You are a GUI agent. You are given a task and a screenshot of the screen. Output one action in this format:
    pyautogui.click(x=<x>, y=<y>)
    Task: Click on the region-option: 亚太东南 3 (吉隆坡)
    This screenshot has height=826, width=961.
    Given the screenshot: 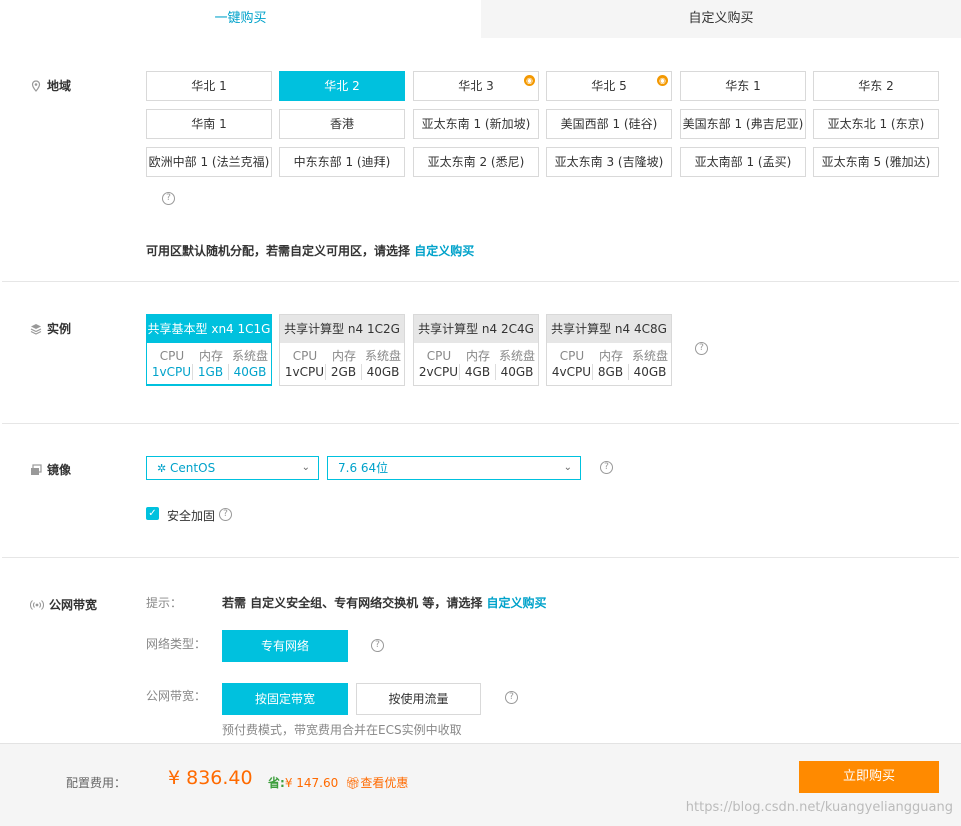 What is the action you would take?
    pyautogui.click(x=609, y=162)
    